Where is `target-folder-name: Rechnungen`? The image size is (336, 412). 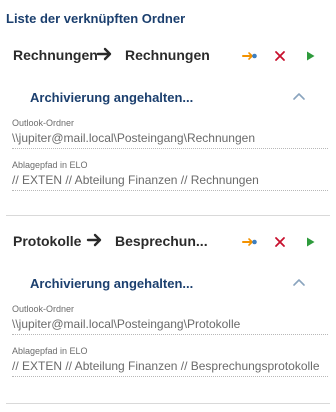
target-folder-name: Rechnungen is located at coordinates (167, 55).